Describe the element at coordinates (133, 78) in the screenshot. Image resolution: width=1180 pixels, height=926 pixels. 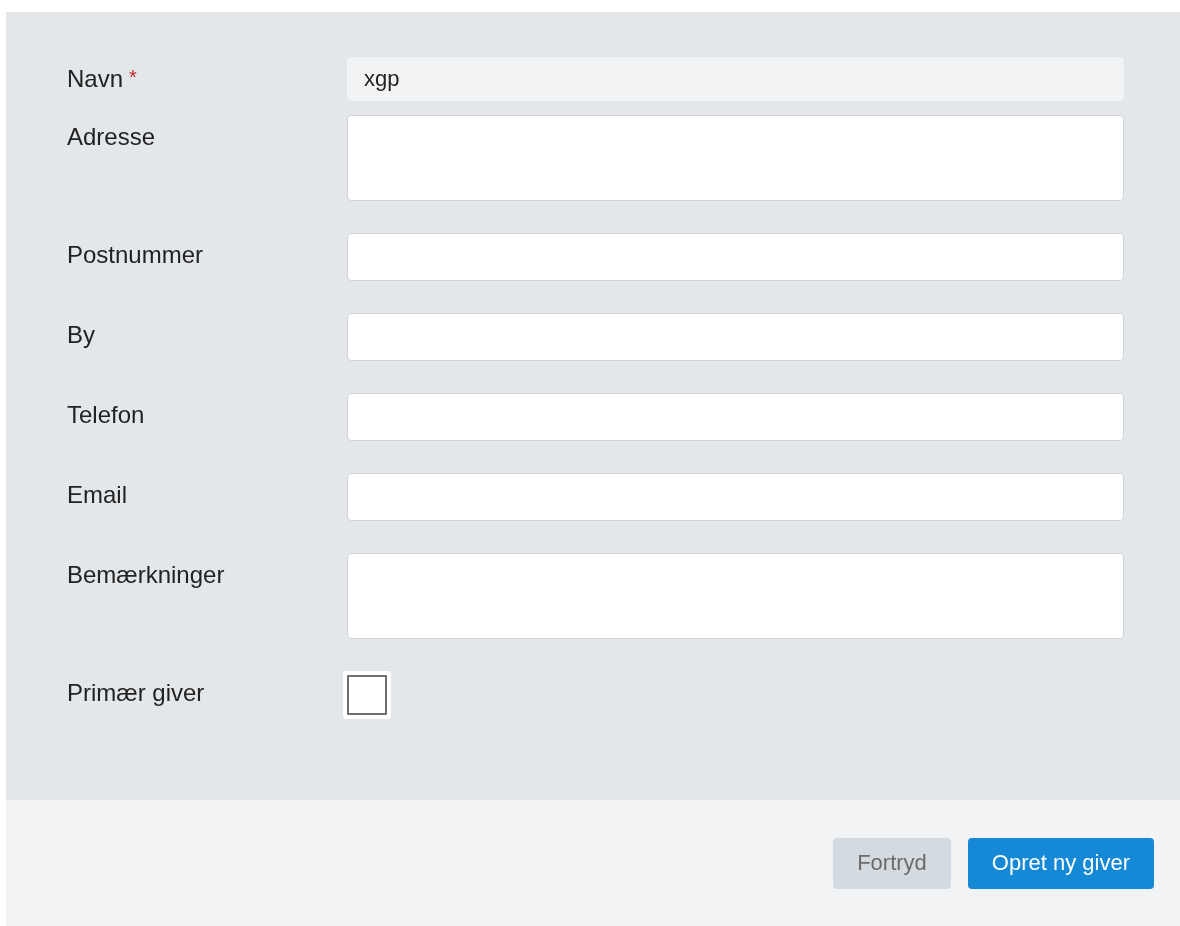
I see `required-mark: *` at that location.